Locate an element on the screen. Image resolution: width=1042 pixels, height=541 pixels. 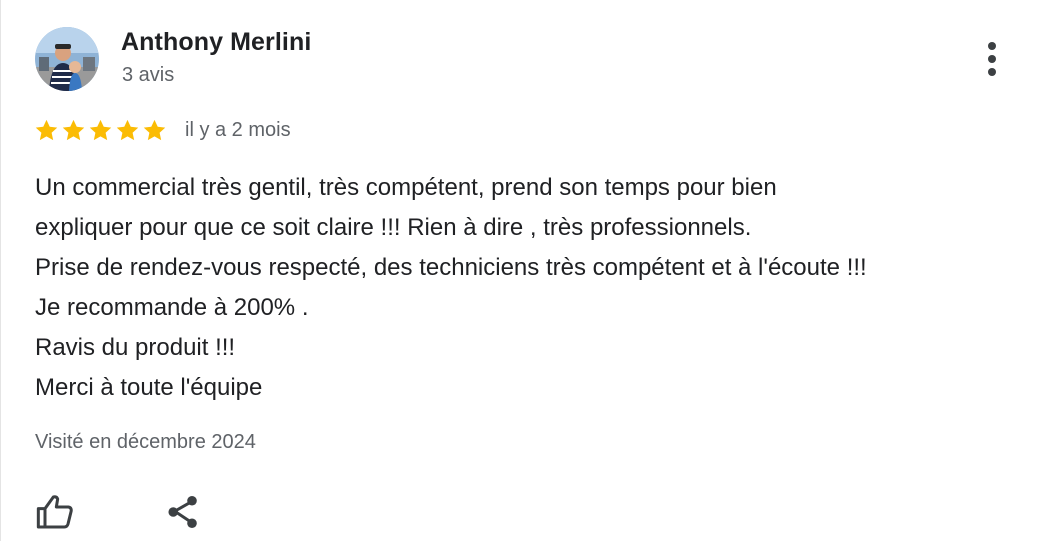
share-icon is located at coordinates (182, 512).